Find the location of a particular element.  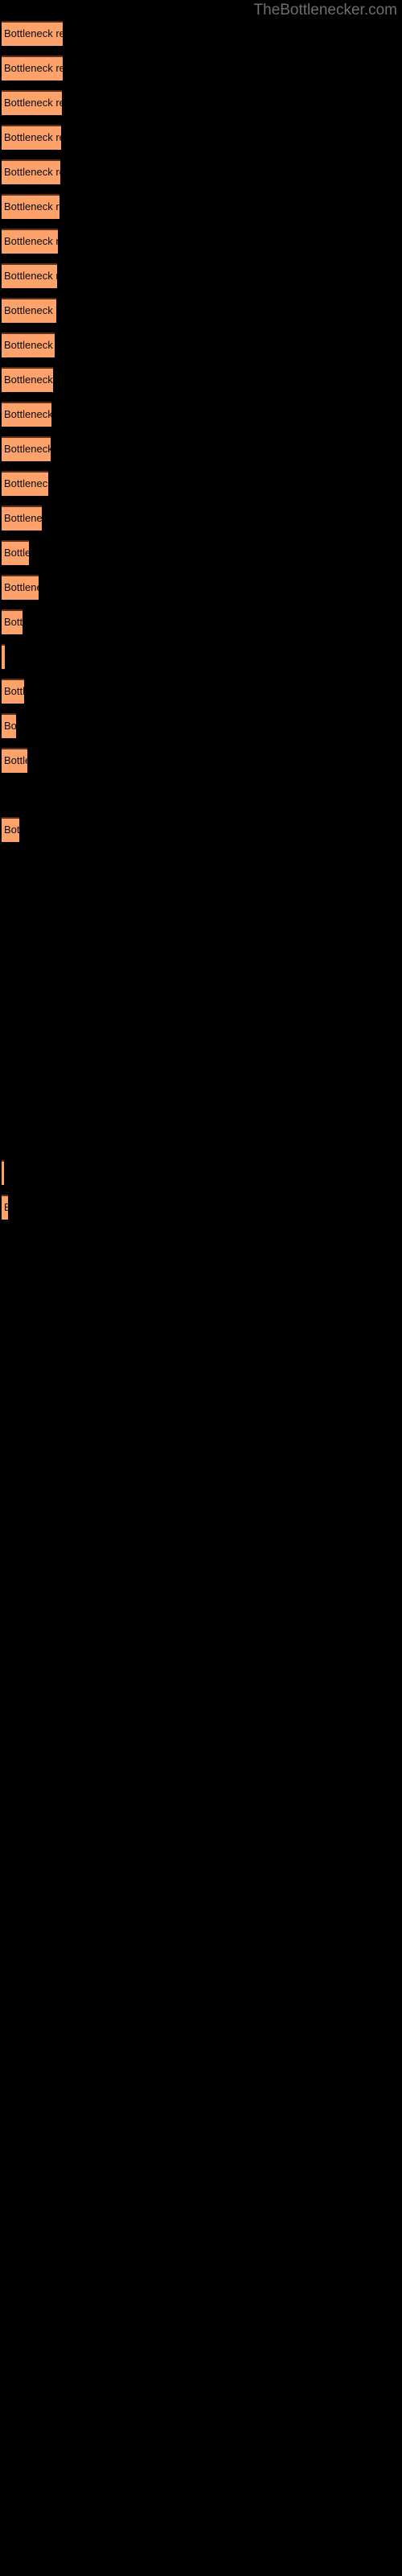

bar-7: Bottleneck result is located at coordinates (30, 242).